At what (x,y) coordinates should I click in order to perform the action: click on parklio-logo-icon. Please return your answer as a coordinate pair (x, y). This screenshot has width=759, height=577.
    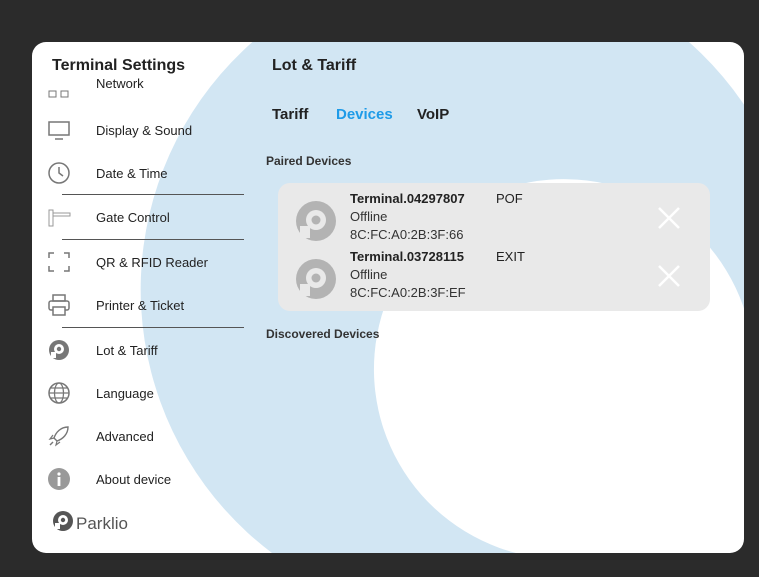
    Looking at the image, I should click on (63, 523).